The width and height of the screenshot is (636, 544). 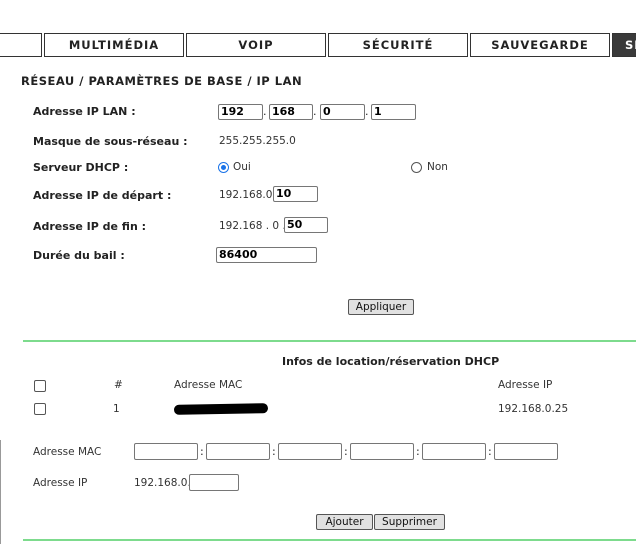 What do you see at coordinates (118, 385) in the screenshot?
I see `column-header-number: #` at bounding box center [118, 385].